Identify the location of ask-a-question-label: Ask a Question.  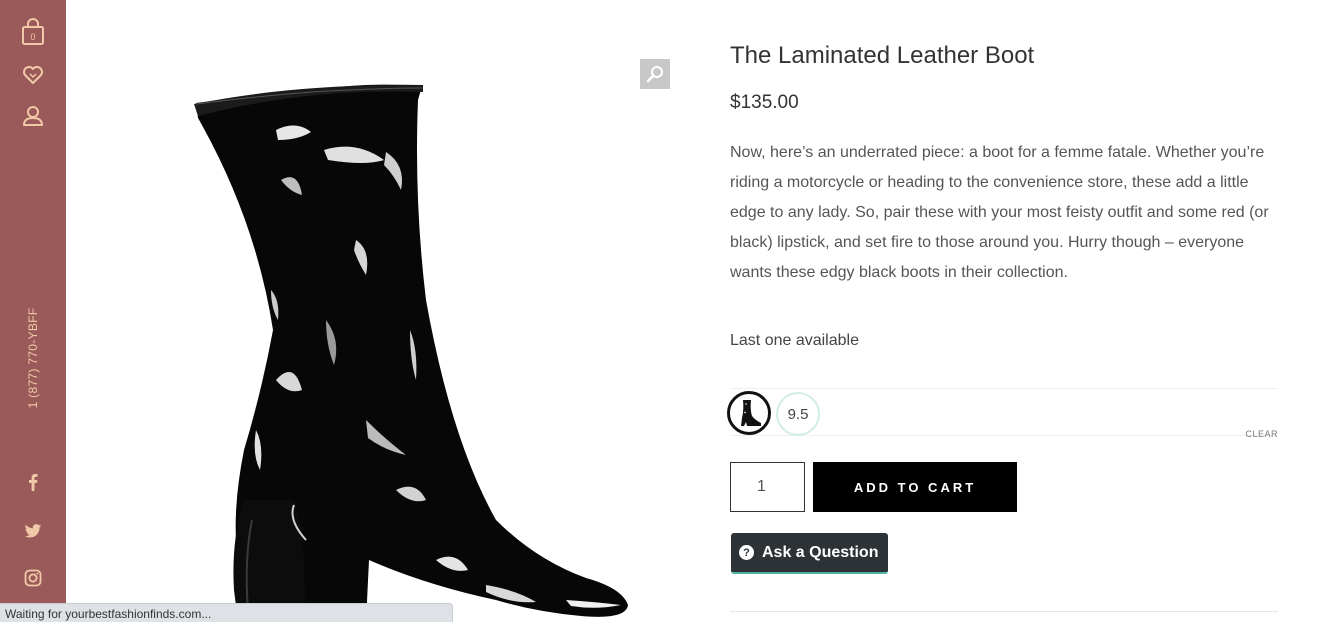
(820, 552).